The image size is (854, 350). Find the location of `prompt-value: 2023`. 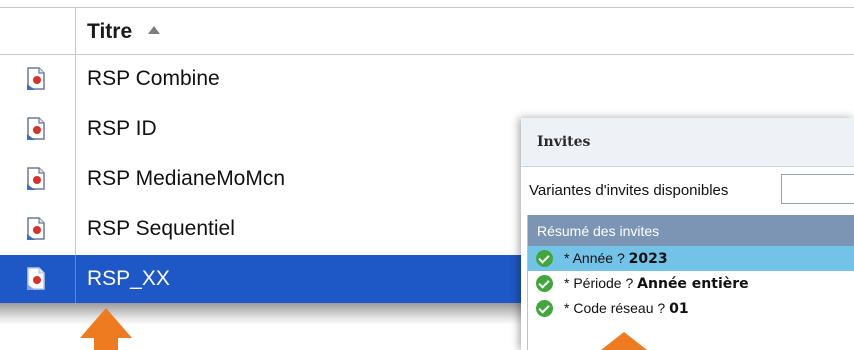

prompt-value: 2023 is located at coordinates (648, 259).